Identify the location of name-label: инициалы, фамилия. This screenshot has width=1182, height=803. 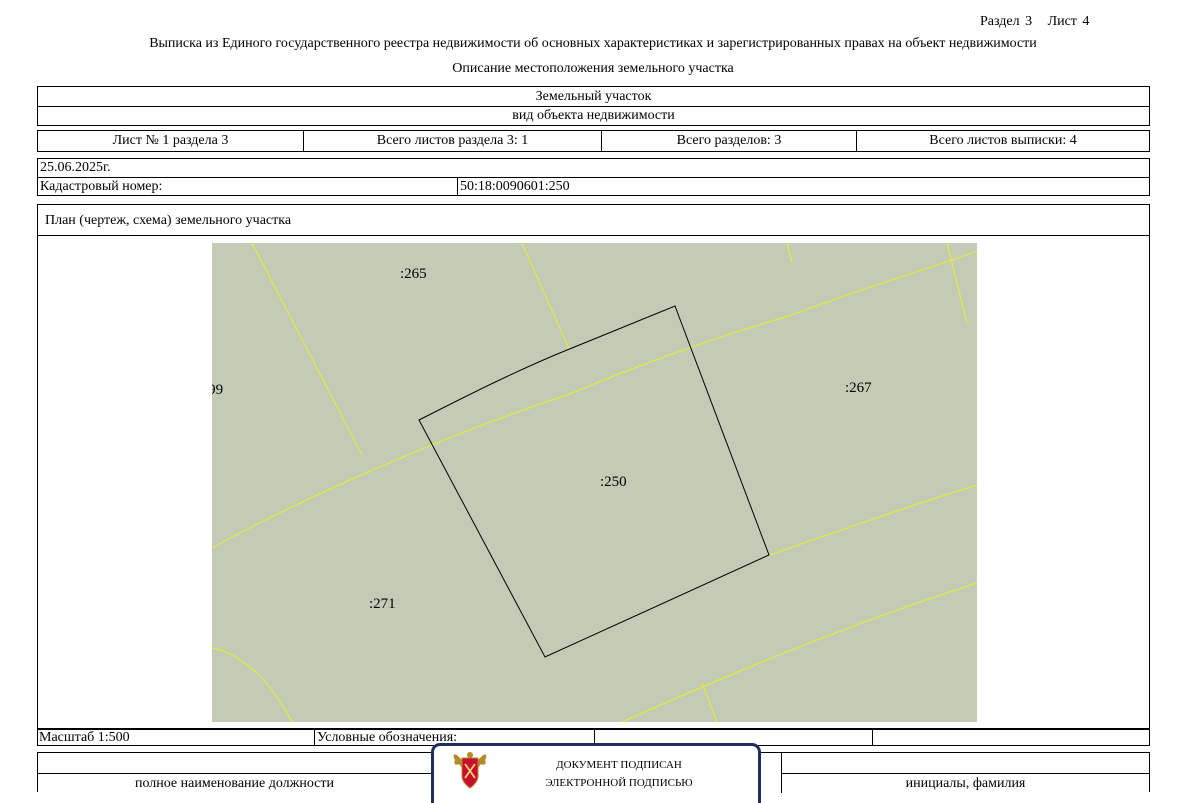
(965, 783).